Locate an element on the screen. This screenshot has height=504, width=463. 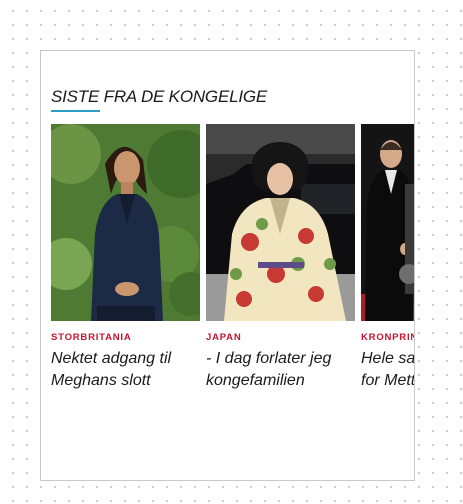
title-underline is located at coordinates (75, 111).